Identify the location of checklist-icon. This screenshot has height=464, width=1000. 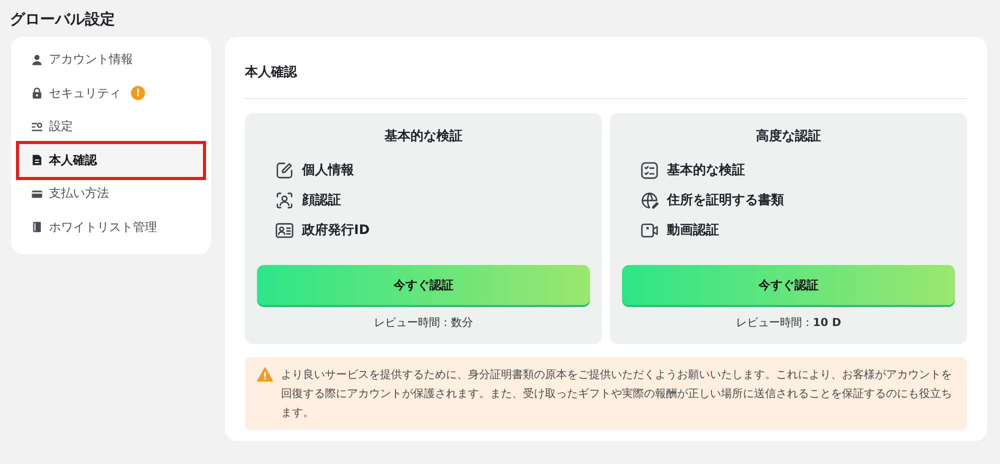
(649, 170).